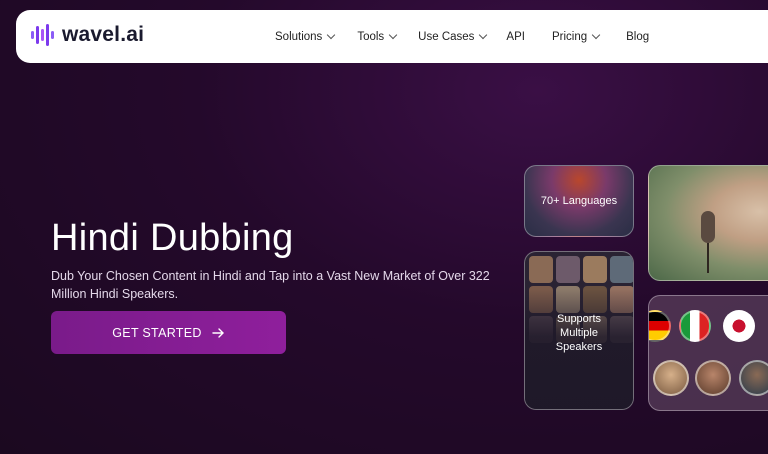  I want to click on brand-logo: wavel.ai, so click(87, 35).